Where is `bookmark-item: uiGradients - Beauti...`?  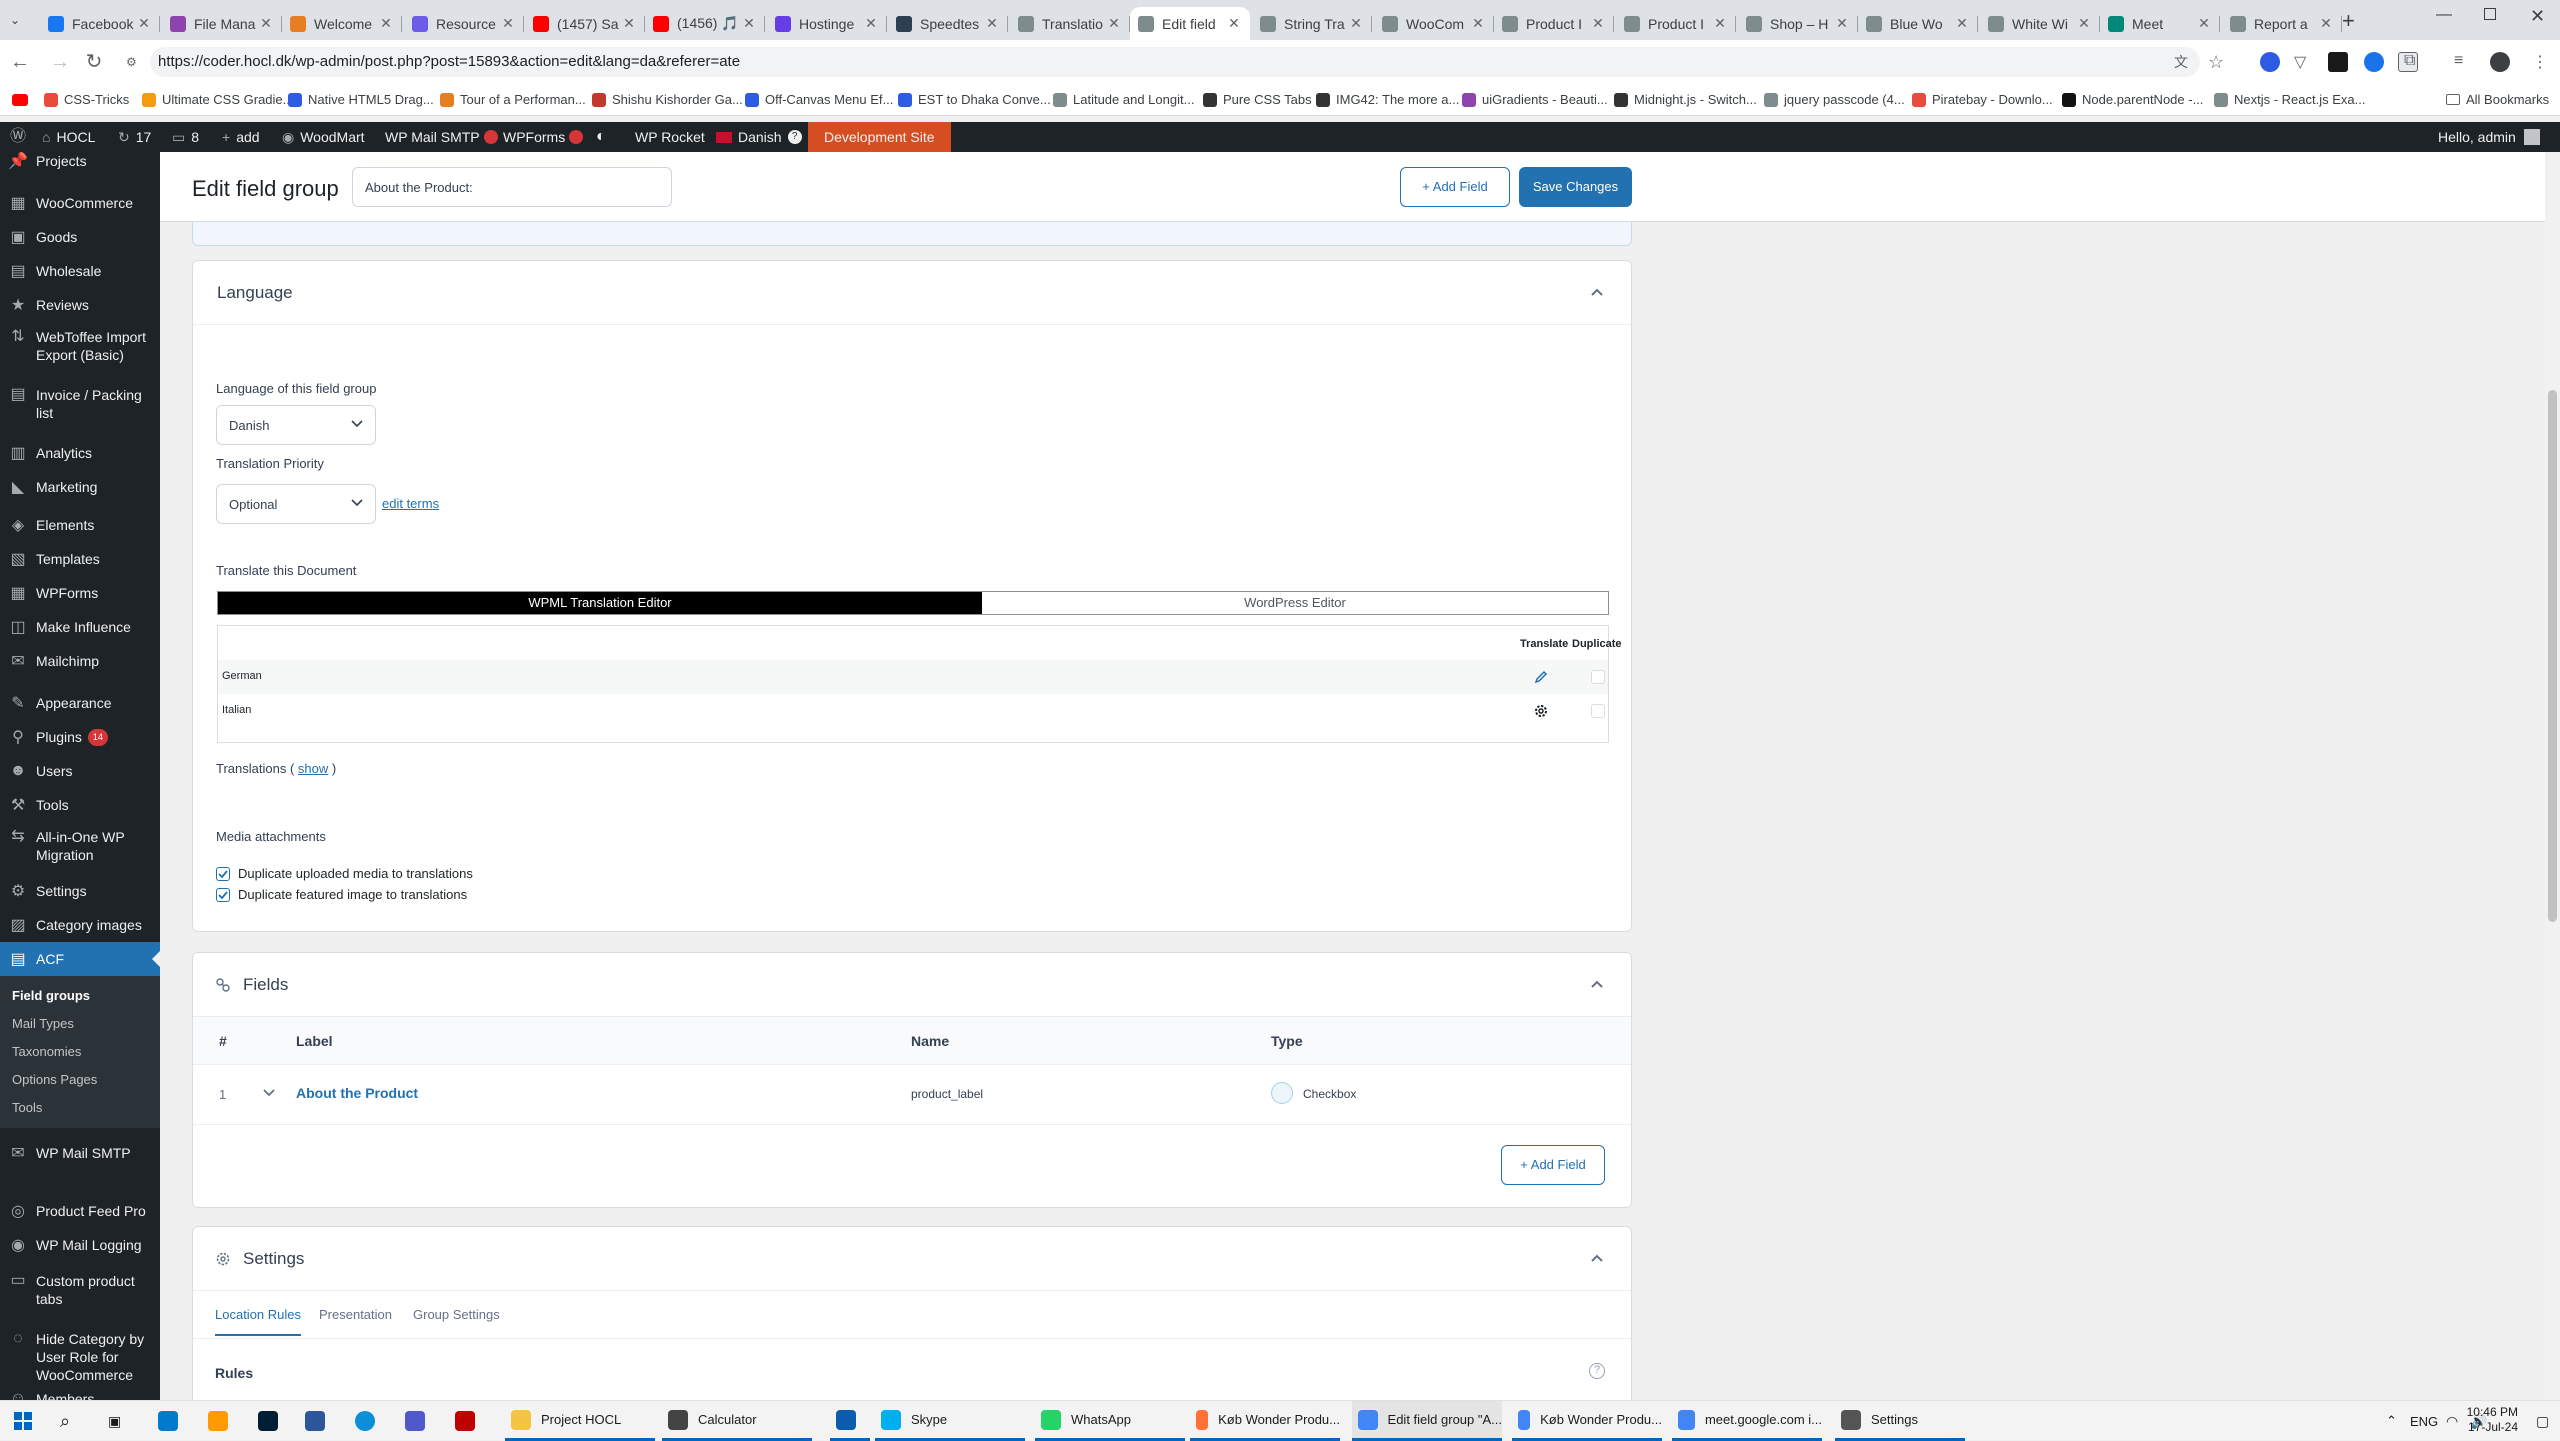 bookmark-item: uiGradients - Beauti... is located at coordinates (1535, 99).